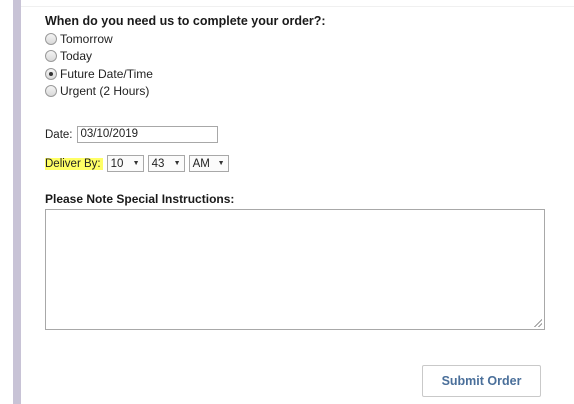 The image size is (574, 404). What do you see at coordinates (117, 163) in the screenshot?
I see `hour-value: 10` at bounding box center [117, 163].